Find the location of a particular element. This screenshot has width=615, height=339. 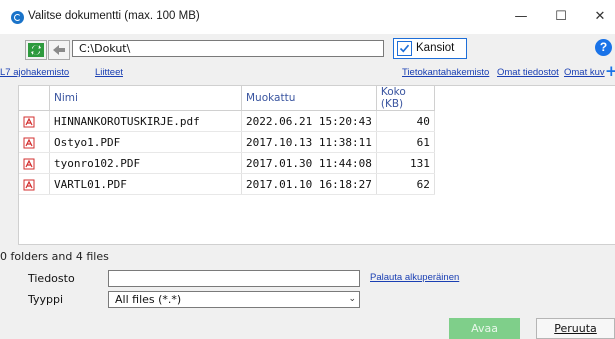

open-button: Avaa is located at coordinates (484, 328).